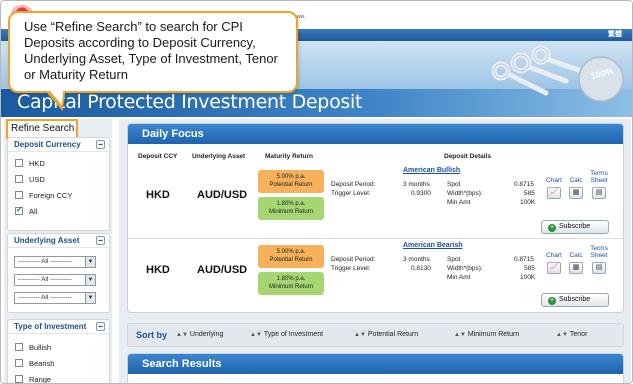 The image size is (633, 384). What do you see at coordinates (375, 368) in the screenshot?
I see `search-results-section: Search Results` at bounding box center [375, 368].